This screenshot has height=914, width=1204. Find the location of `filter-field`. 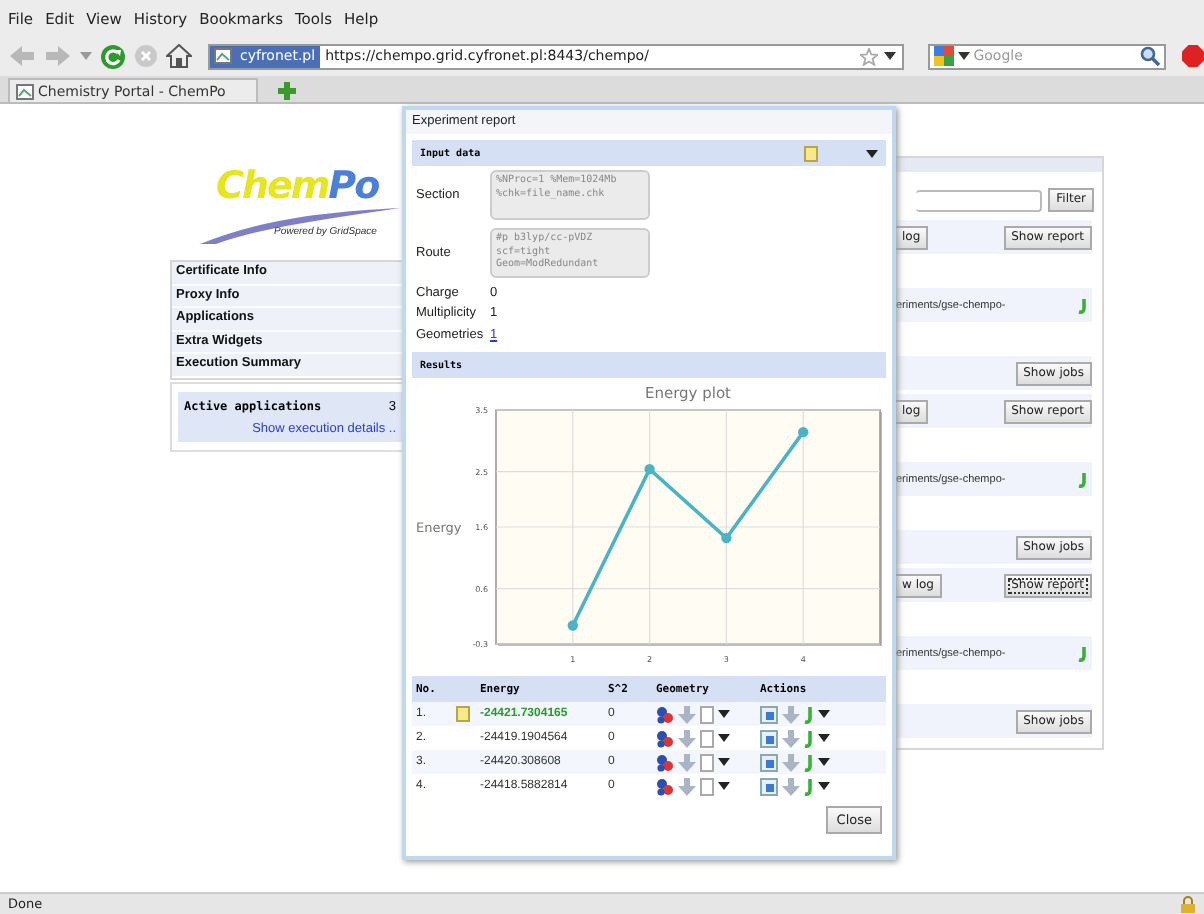

filter-field is located at coordinates (979, 200).